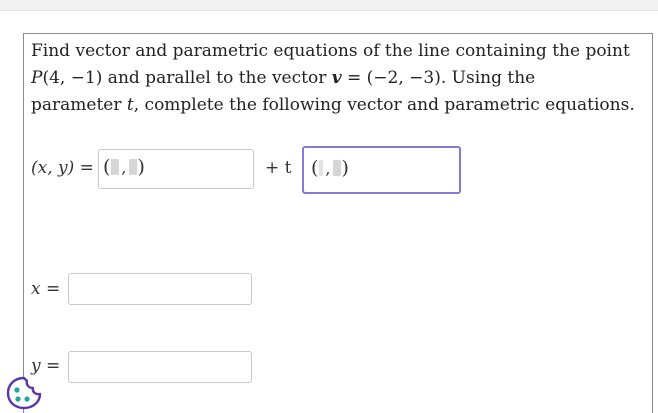 Image resolution: width=658 pixels, height=413 pixels. What do you see at coordinates (115, 167) in the screenshot?
I see `position-x-slot` at bounding box center [115, 167].